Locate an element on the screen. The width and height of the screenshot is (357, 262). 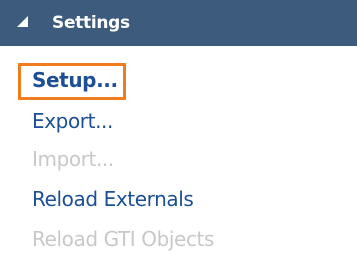
reload-externals-link: Reload Externals is located at coordinates (113, 199).